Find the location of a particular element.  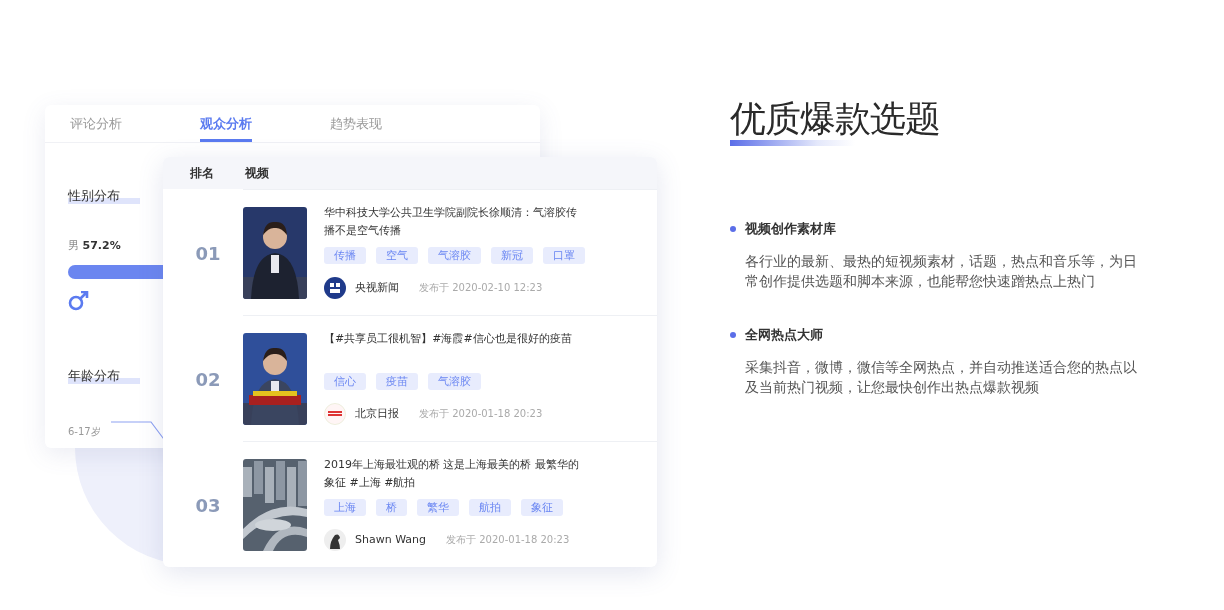

section-heading: 性别分布 is located at coordinates (104, 196).